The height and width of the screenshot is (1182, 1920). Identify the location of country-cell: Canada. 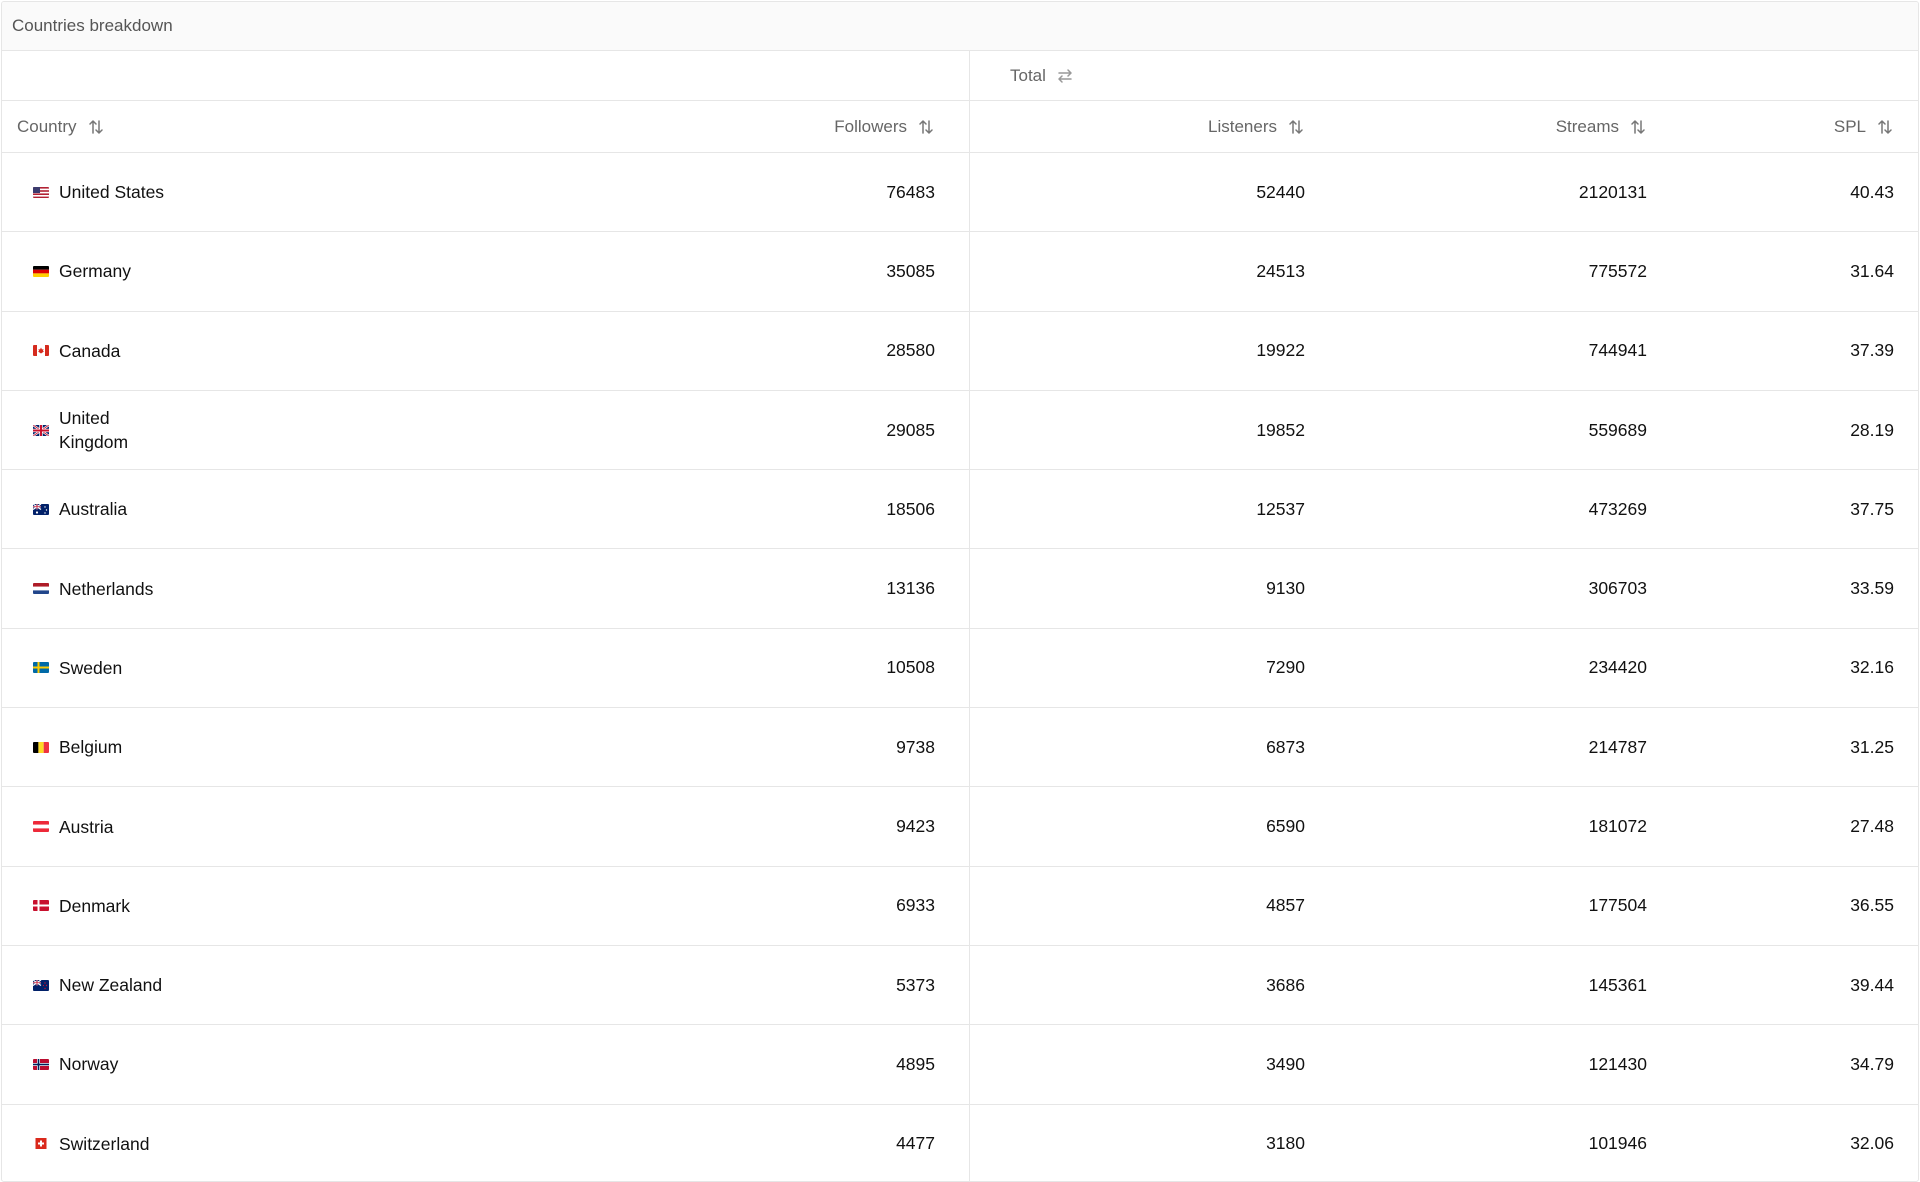
(306, 351).